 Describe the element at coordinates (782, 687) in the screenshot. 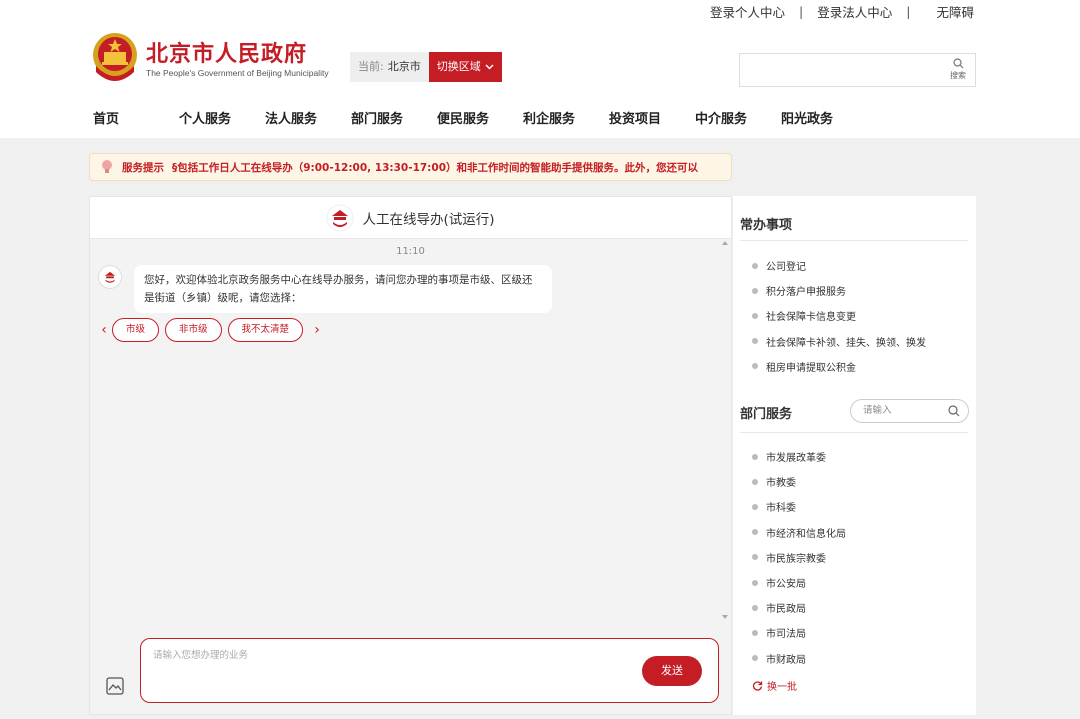

I see `refresh-label: 换一批` at that location.